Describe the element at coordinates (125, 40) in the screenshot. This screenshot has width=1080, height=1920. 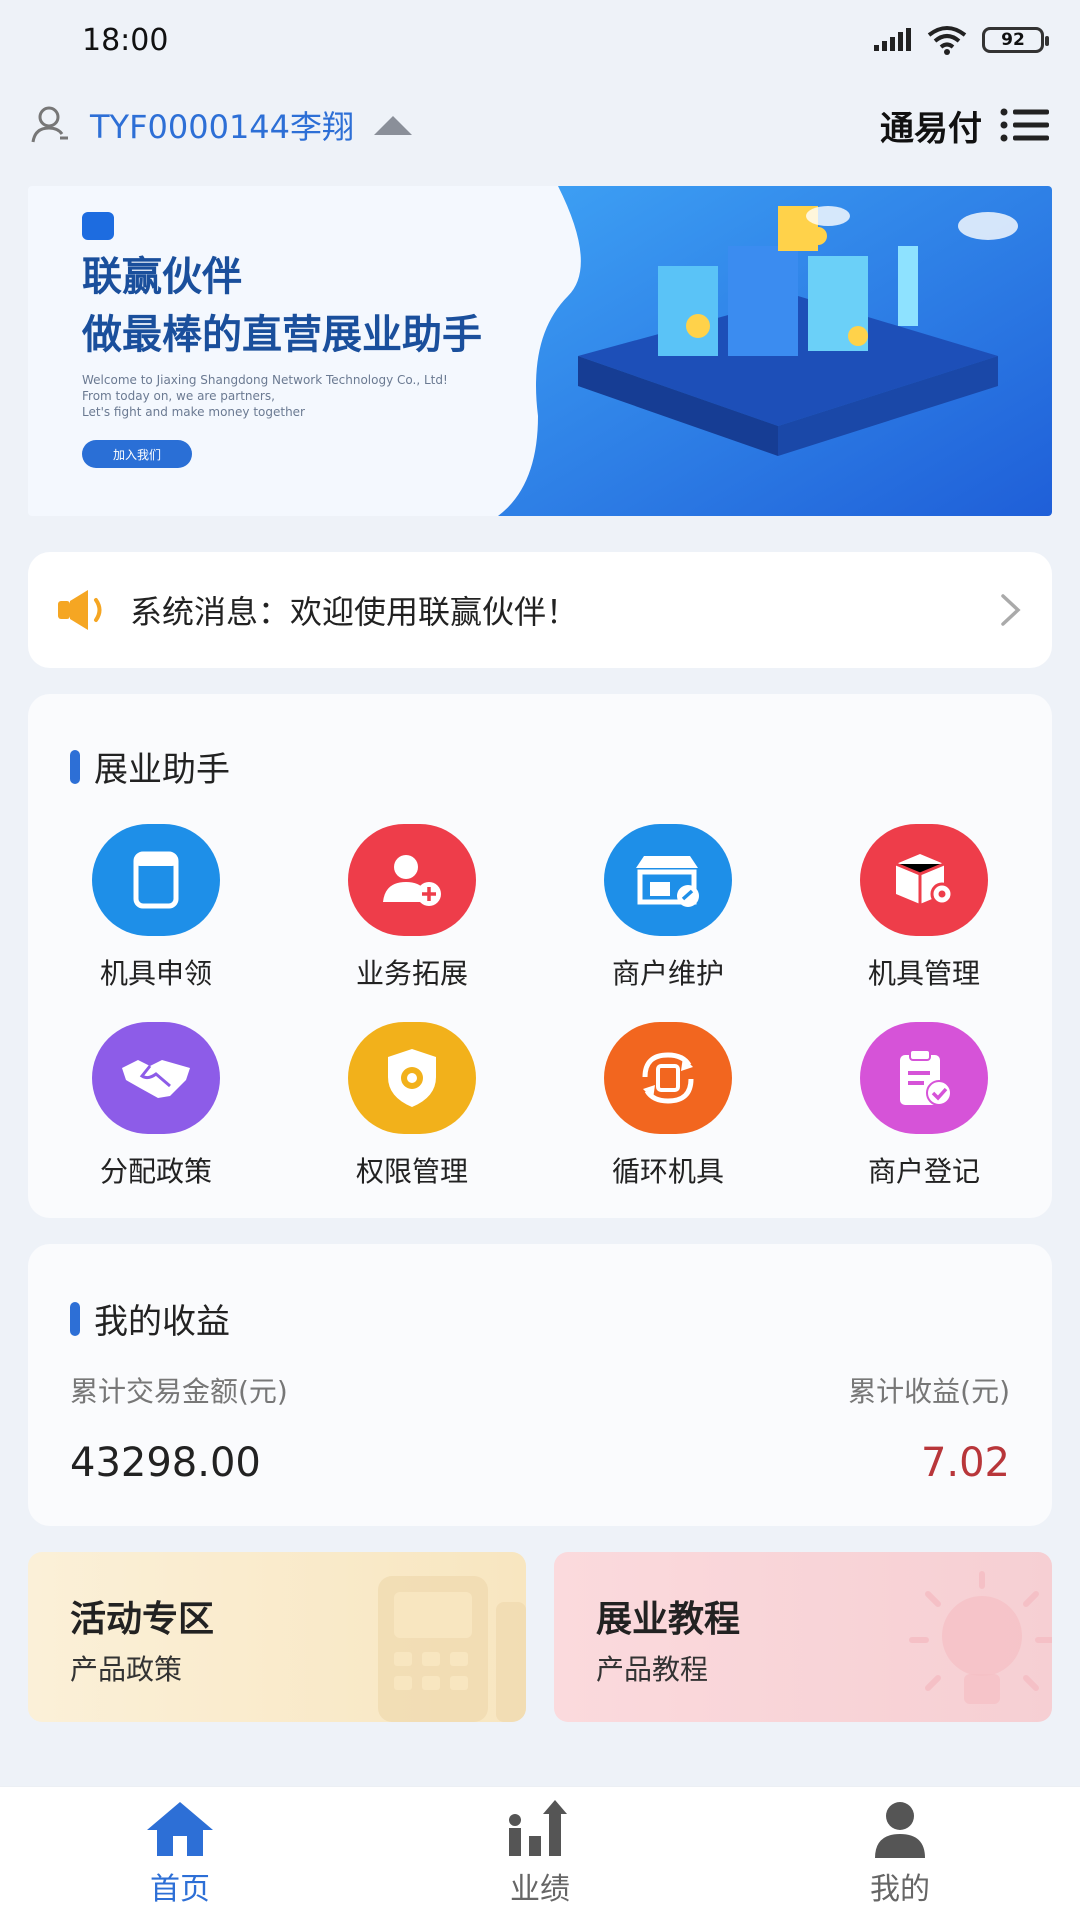
I see `status-time: 18:00` at that location.